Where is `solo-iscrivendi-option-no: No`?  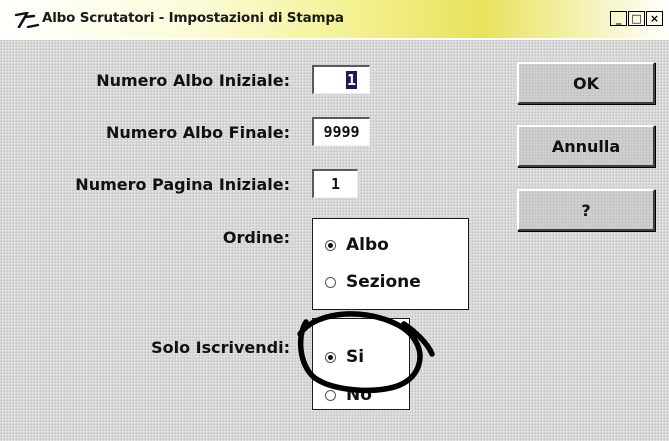 solo-iscrivendi-option-no: No is located at coordinates (348, 395).